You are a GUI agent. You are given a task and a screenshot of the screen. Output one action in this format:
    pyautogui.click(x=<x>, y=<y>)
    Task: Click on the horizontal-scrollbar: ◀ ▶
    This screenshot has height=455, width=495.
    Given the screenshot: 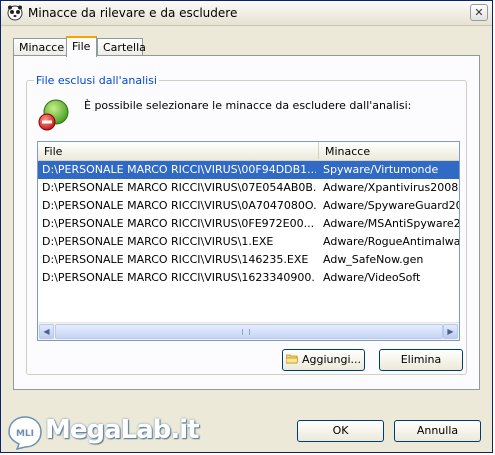 What is the action you would take?
    pyautogui.click(x=248, y=331)
    